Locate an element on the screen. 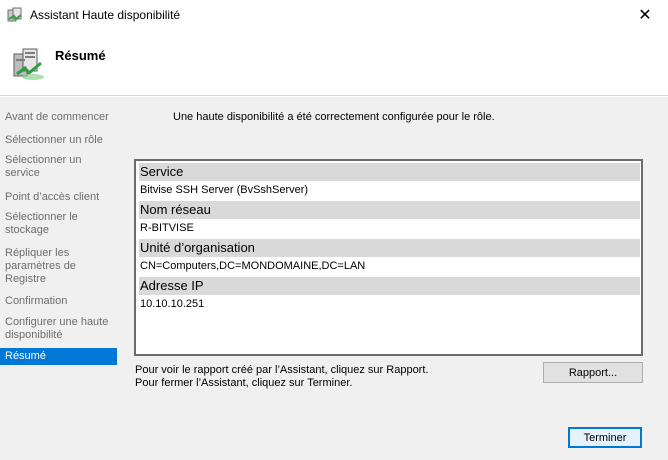 The width and height of the screenshot is (668, 460). summary-value-service: Bitvise SSH Server (BvSshServer) is located at coordinates (224, 190).